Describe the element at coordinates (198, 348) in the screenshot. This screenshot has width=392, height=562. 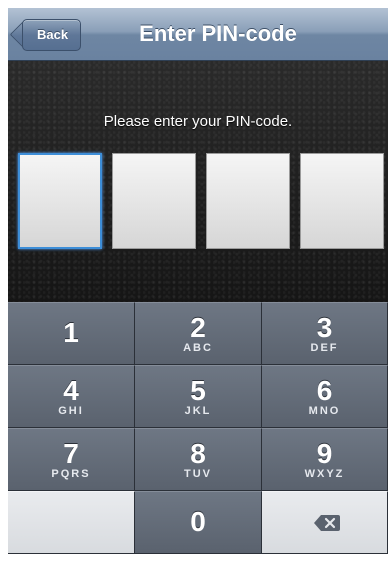
I see `key-letters: ABC` at that location.